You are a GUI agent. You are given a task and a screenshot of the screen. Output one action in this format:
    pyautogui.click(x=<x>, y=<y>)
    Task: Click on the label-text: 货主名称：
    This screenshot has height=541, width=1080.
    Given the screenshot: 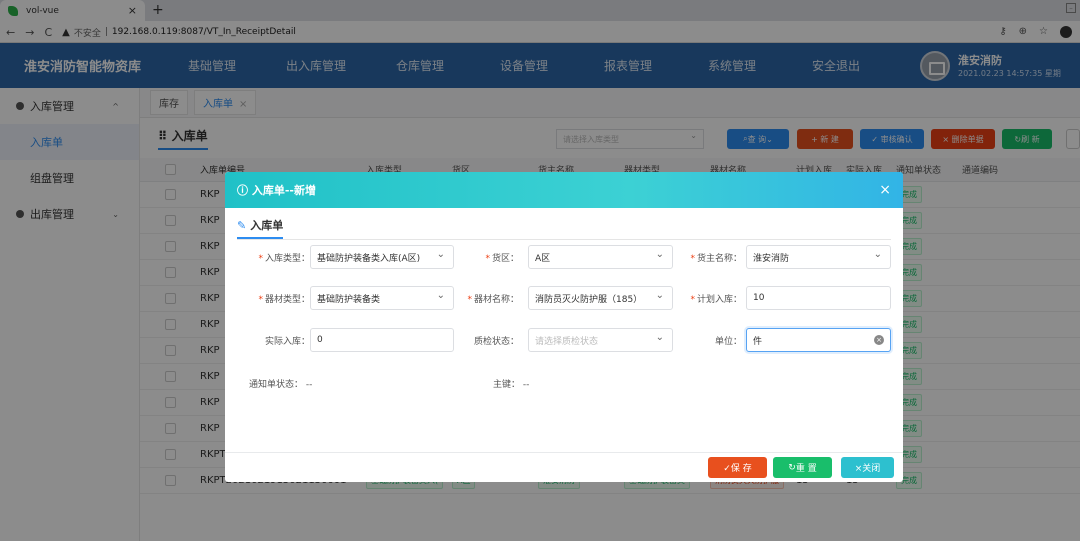 What is the action you would take?
    pyautogui.click(x=719, y=259)
    